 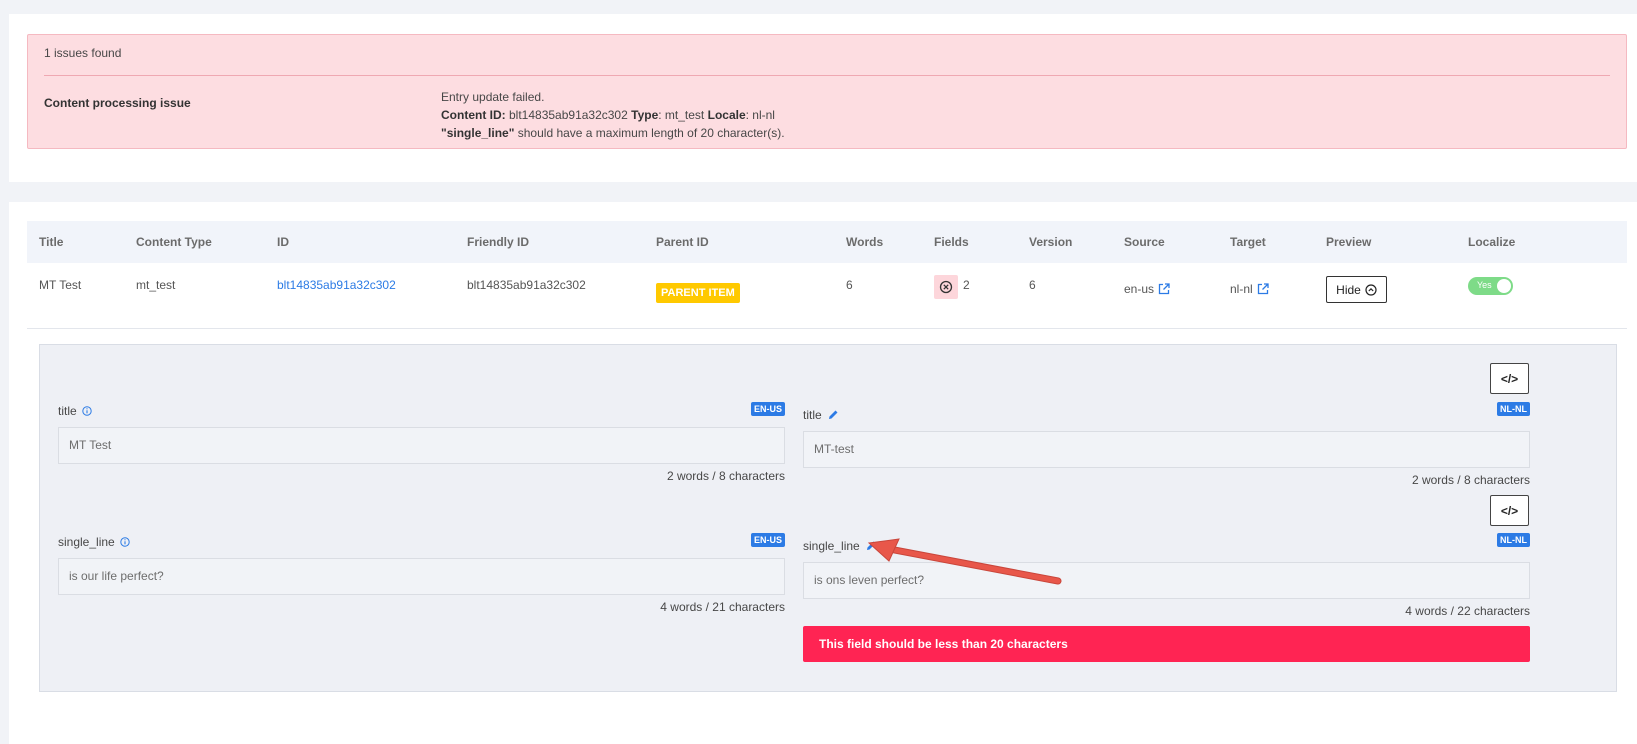 I want to click on target-field-input: MT-test, so click(x=1166, y=449).